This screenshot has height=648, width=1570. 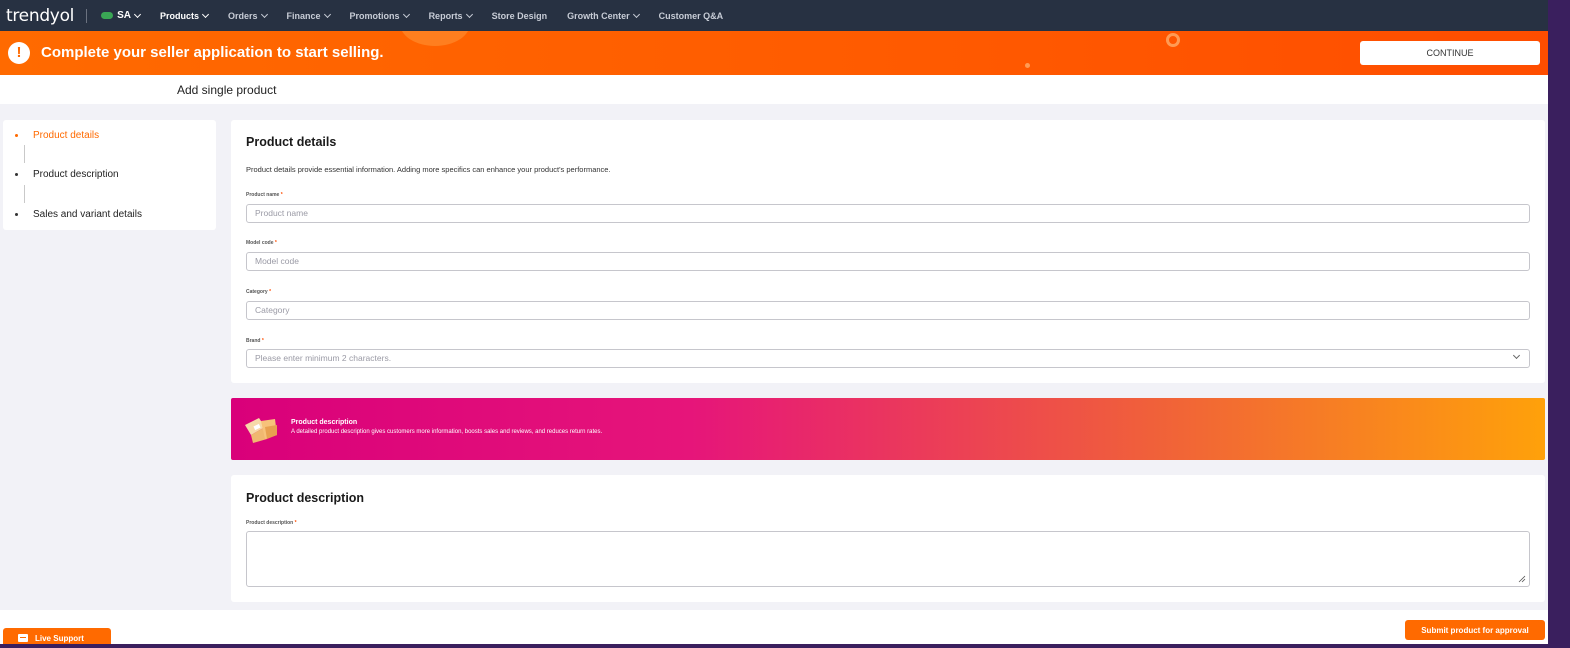 I want to click on nav-growth-center: Growth Center, so click(x=603, y=15).